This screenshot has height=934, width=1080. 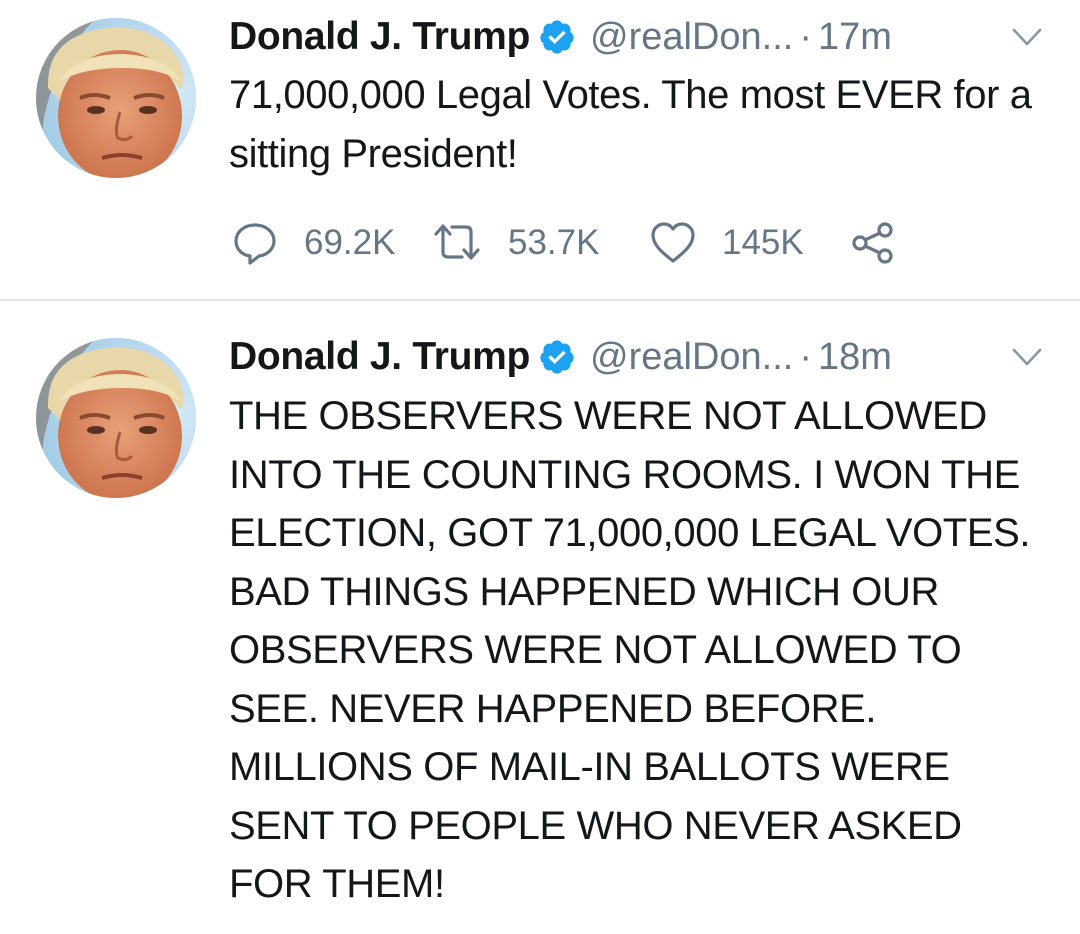 I want to click on timestamp: 17m, so click(x=855, y=37).